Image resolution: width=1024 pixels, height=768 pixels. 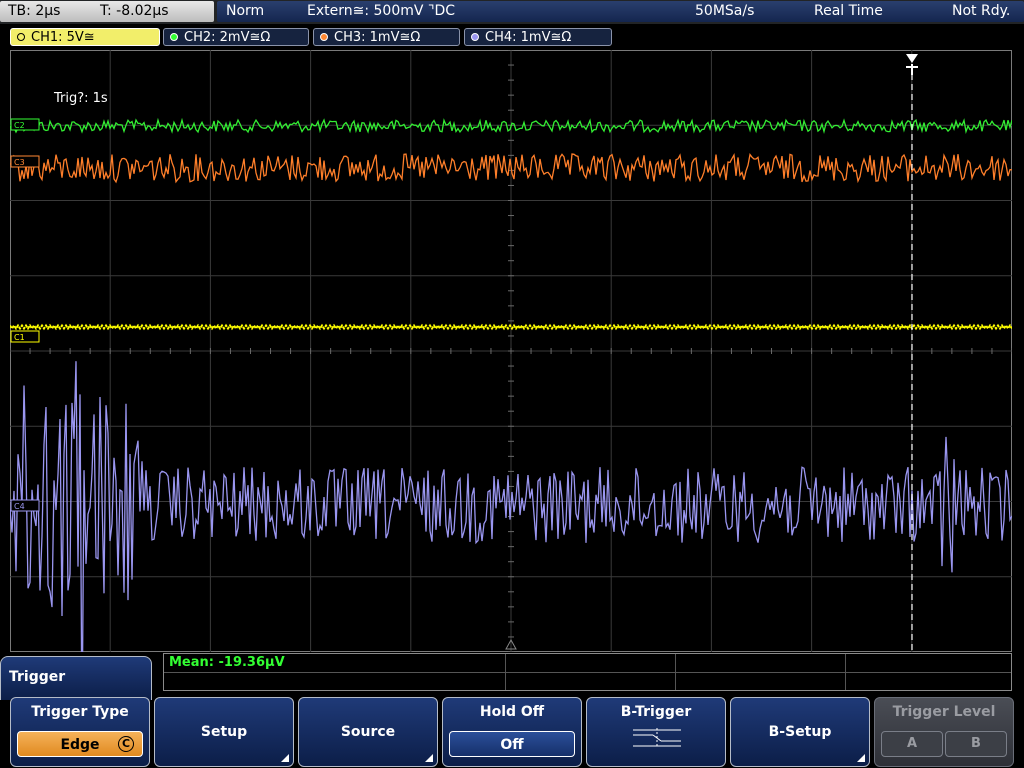 What do you see at coordinates (245, 11) in the screenshot?
I see `trigger-mode: Norm` at bounding box center [245, 11].